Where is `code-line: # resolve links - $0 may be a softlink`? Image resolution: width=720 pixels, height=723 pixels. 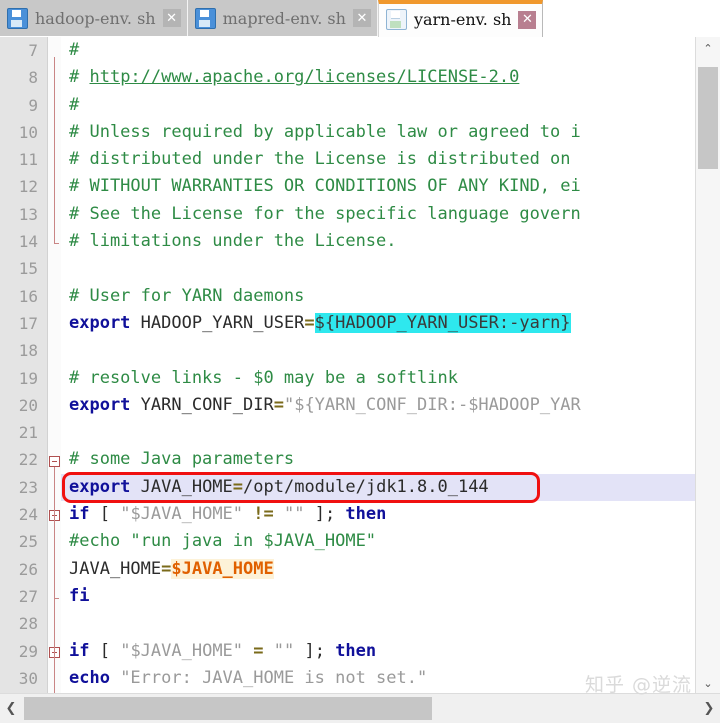
code-line: # resolve links - $0 may be a softlink is located at coordinates (378, 378).